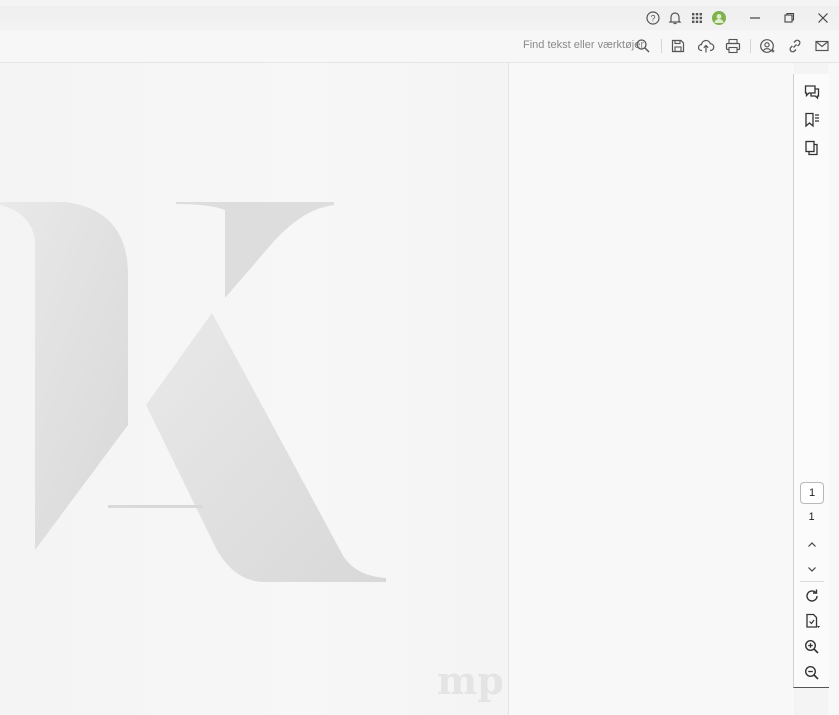 The width and height of the screenshot is (839, 715). Describe the element at coordinates (697, 18) in the screenshot. I see `apps-grid-icon` at that location.